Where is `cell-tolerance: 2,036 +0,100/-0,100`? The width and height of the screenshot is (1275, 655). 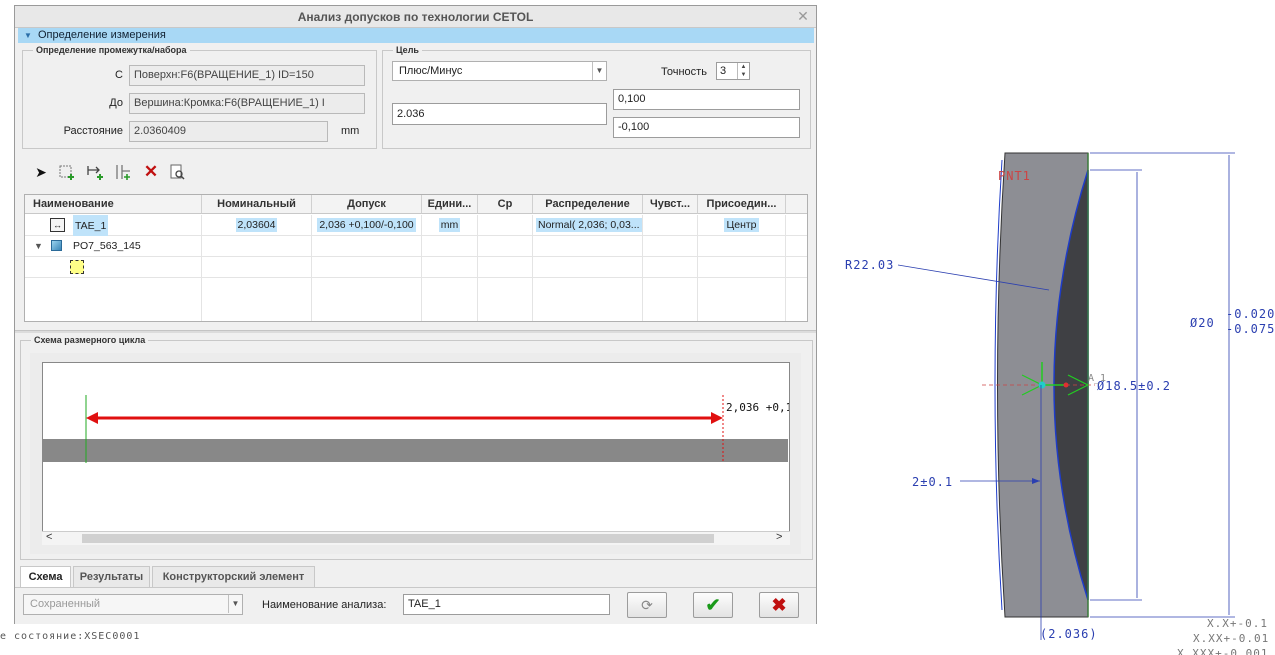 cell-tolerance: 2,036 +0,100/-0,100 is located at coordinates (367, 225).